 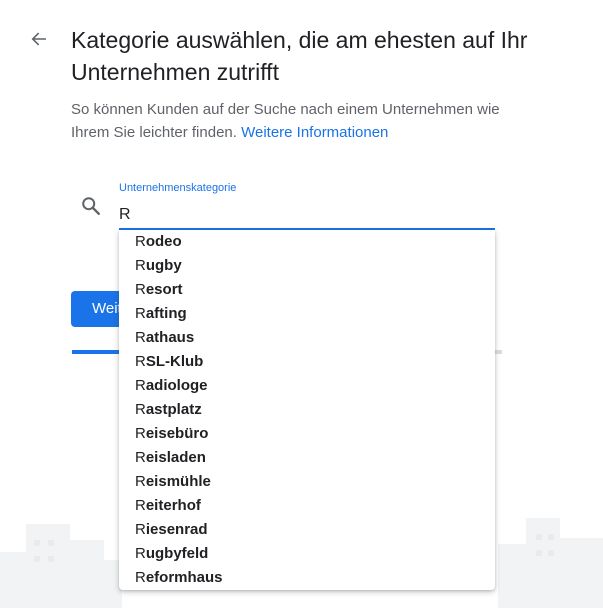 What do you see at coordinates (178, 481) in the screenshot?
I see `suggestion-rest-text: eismühle` at bounding box center [178, 481].